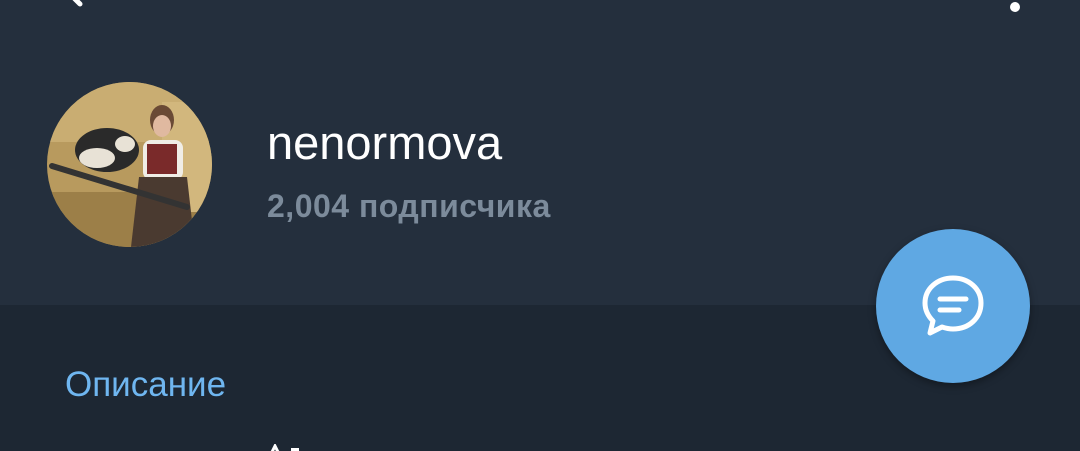 This screenshot has height=451, width=1080. Describe the element at coordinates (285, 446) in the screenshot. I see `description-text-cutoff` at that location.